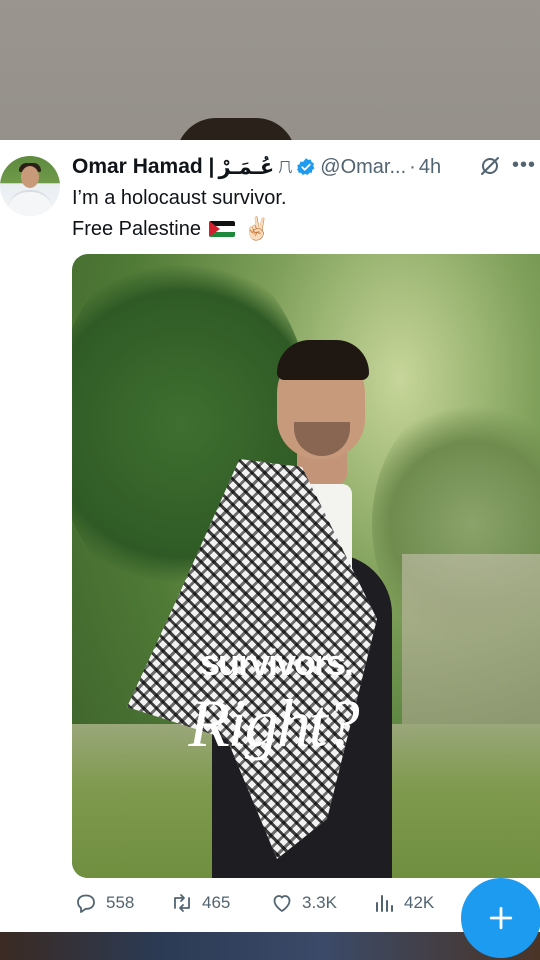 This screenshot has height=960, width=540. I want to click on tweet-text-line2: Free Palestine ✌🏻, so click(171, 229).